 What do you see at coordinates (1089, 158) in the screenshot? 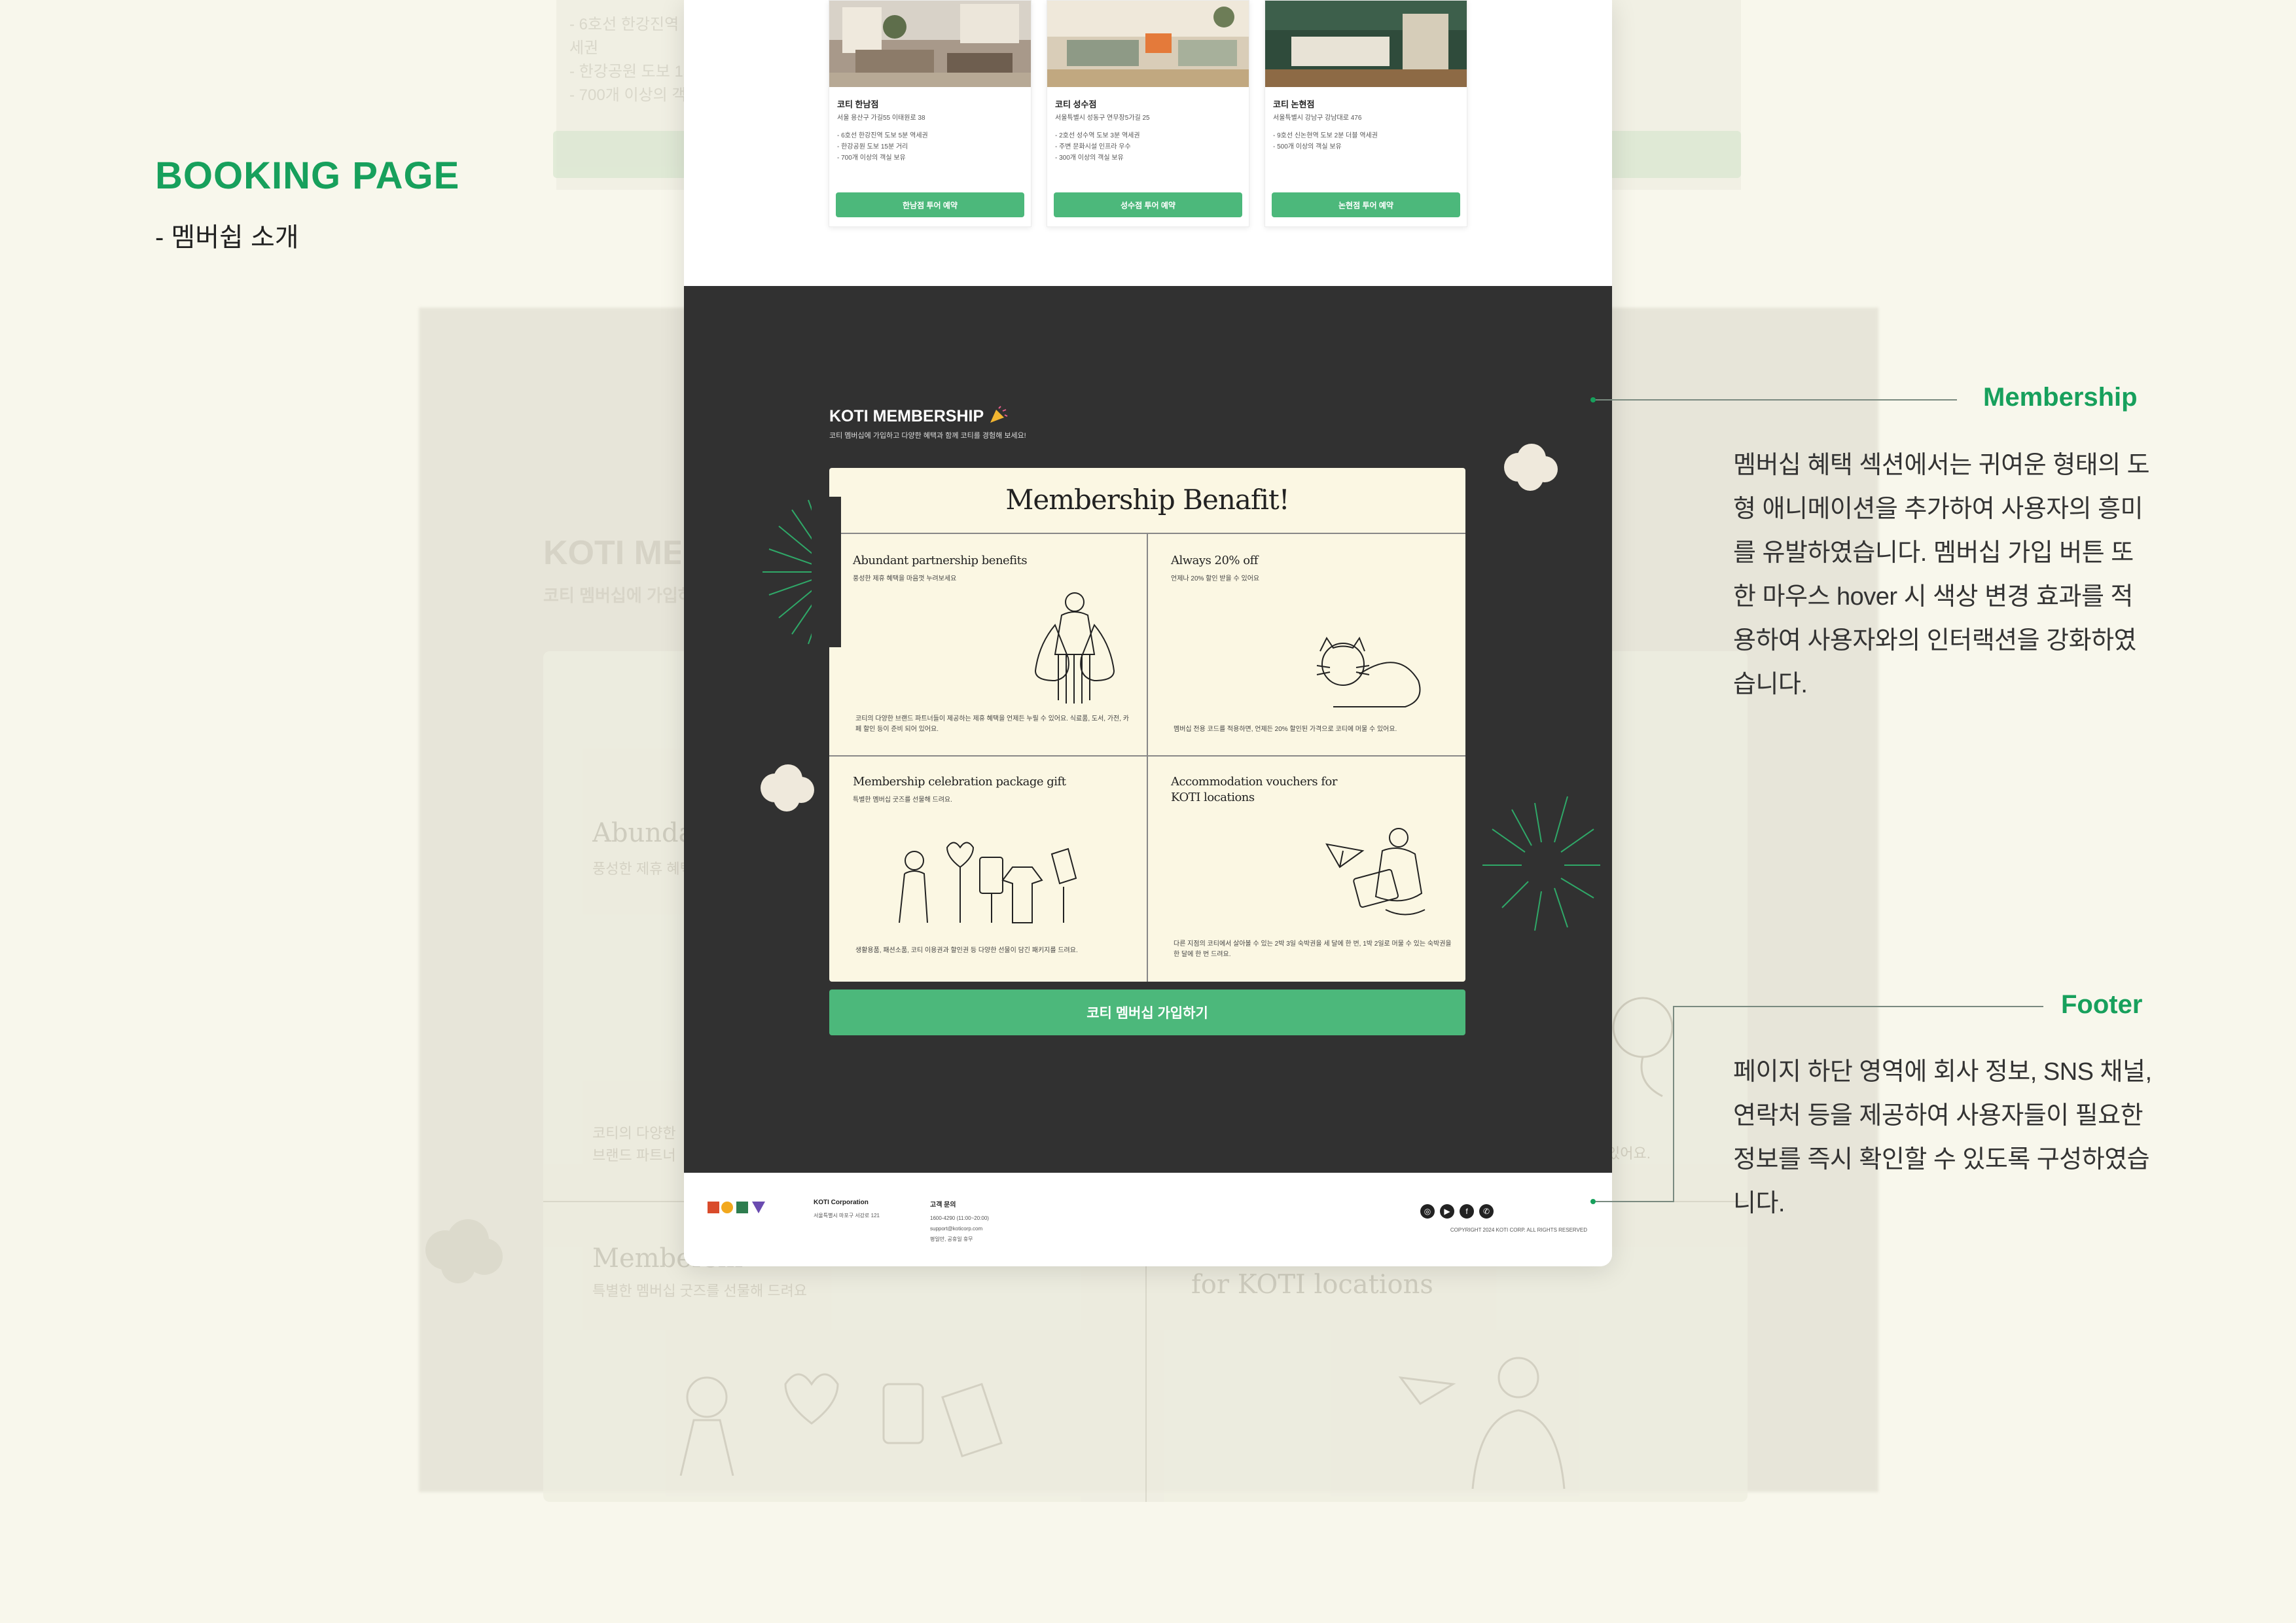
I see `branch-feature: - 300개 이상의 객실 보유` at bounding box center [1089, 158].